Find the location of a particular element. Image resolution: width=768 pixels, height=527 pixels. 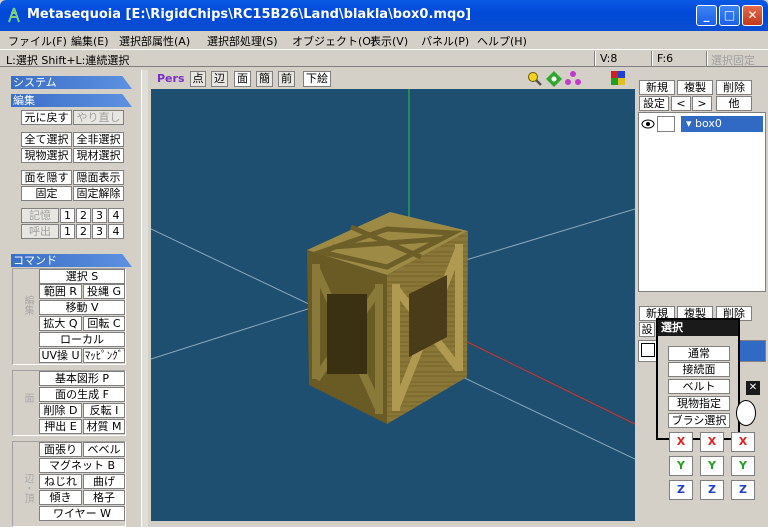

show-points-button: 点 is located at coordinates (198, 79).